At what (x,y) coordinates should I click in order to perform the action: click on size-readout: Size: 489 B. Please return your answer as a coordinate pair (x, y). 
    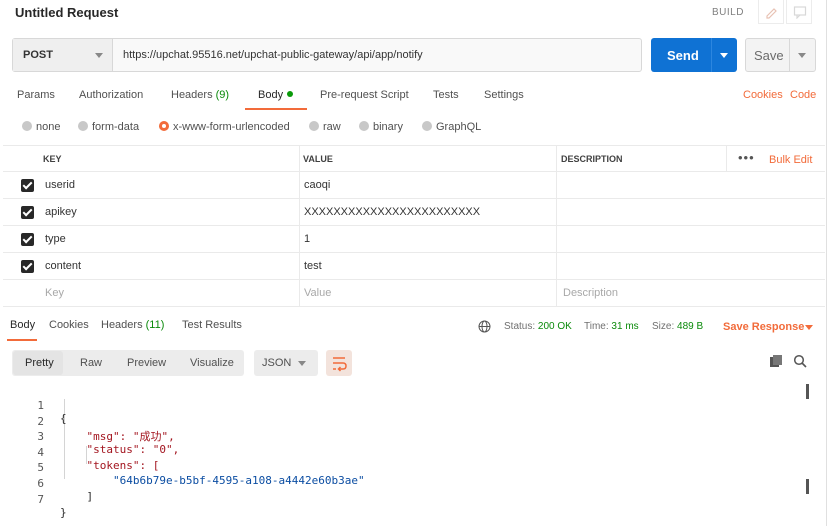
    Looking at the image, I should click on (677, 326).